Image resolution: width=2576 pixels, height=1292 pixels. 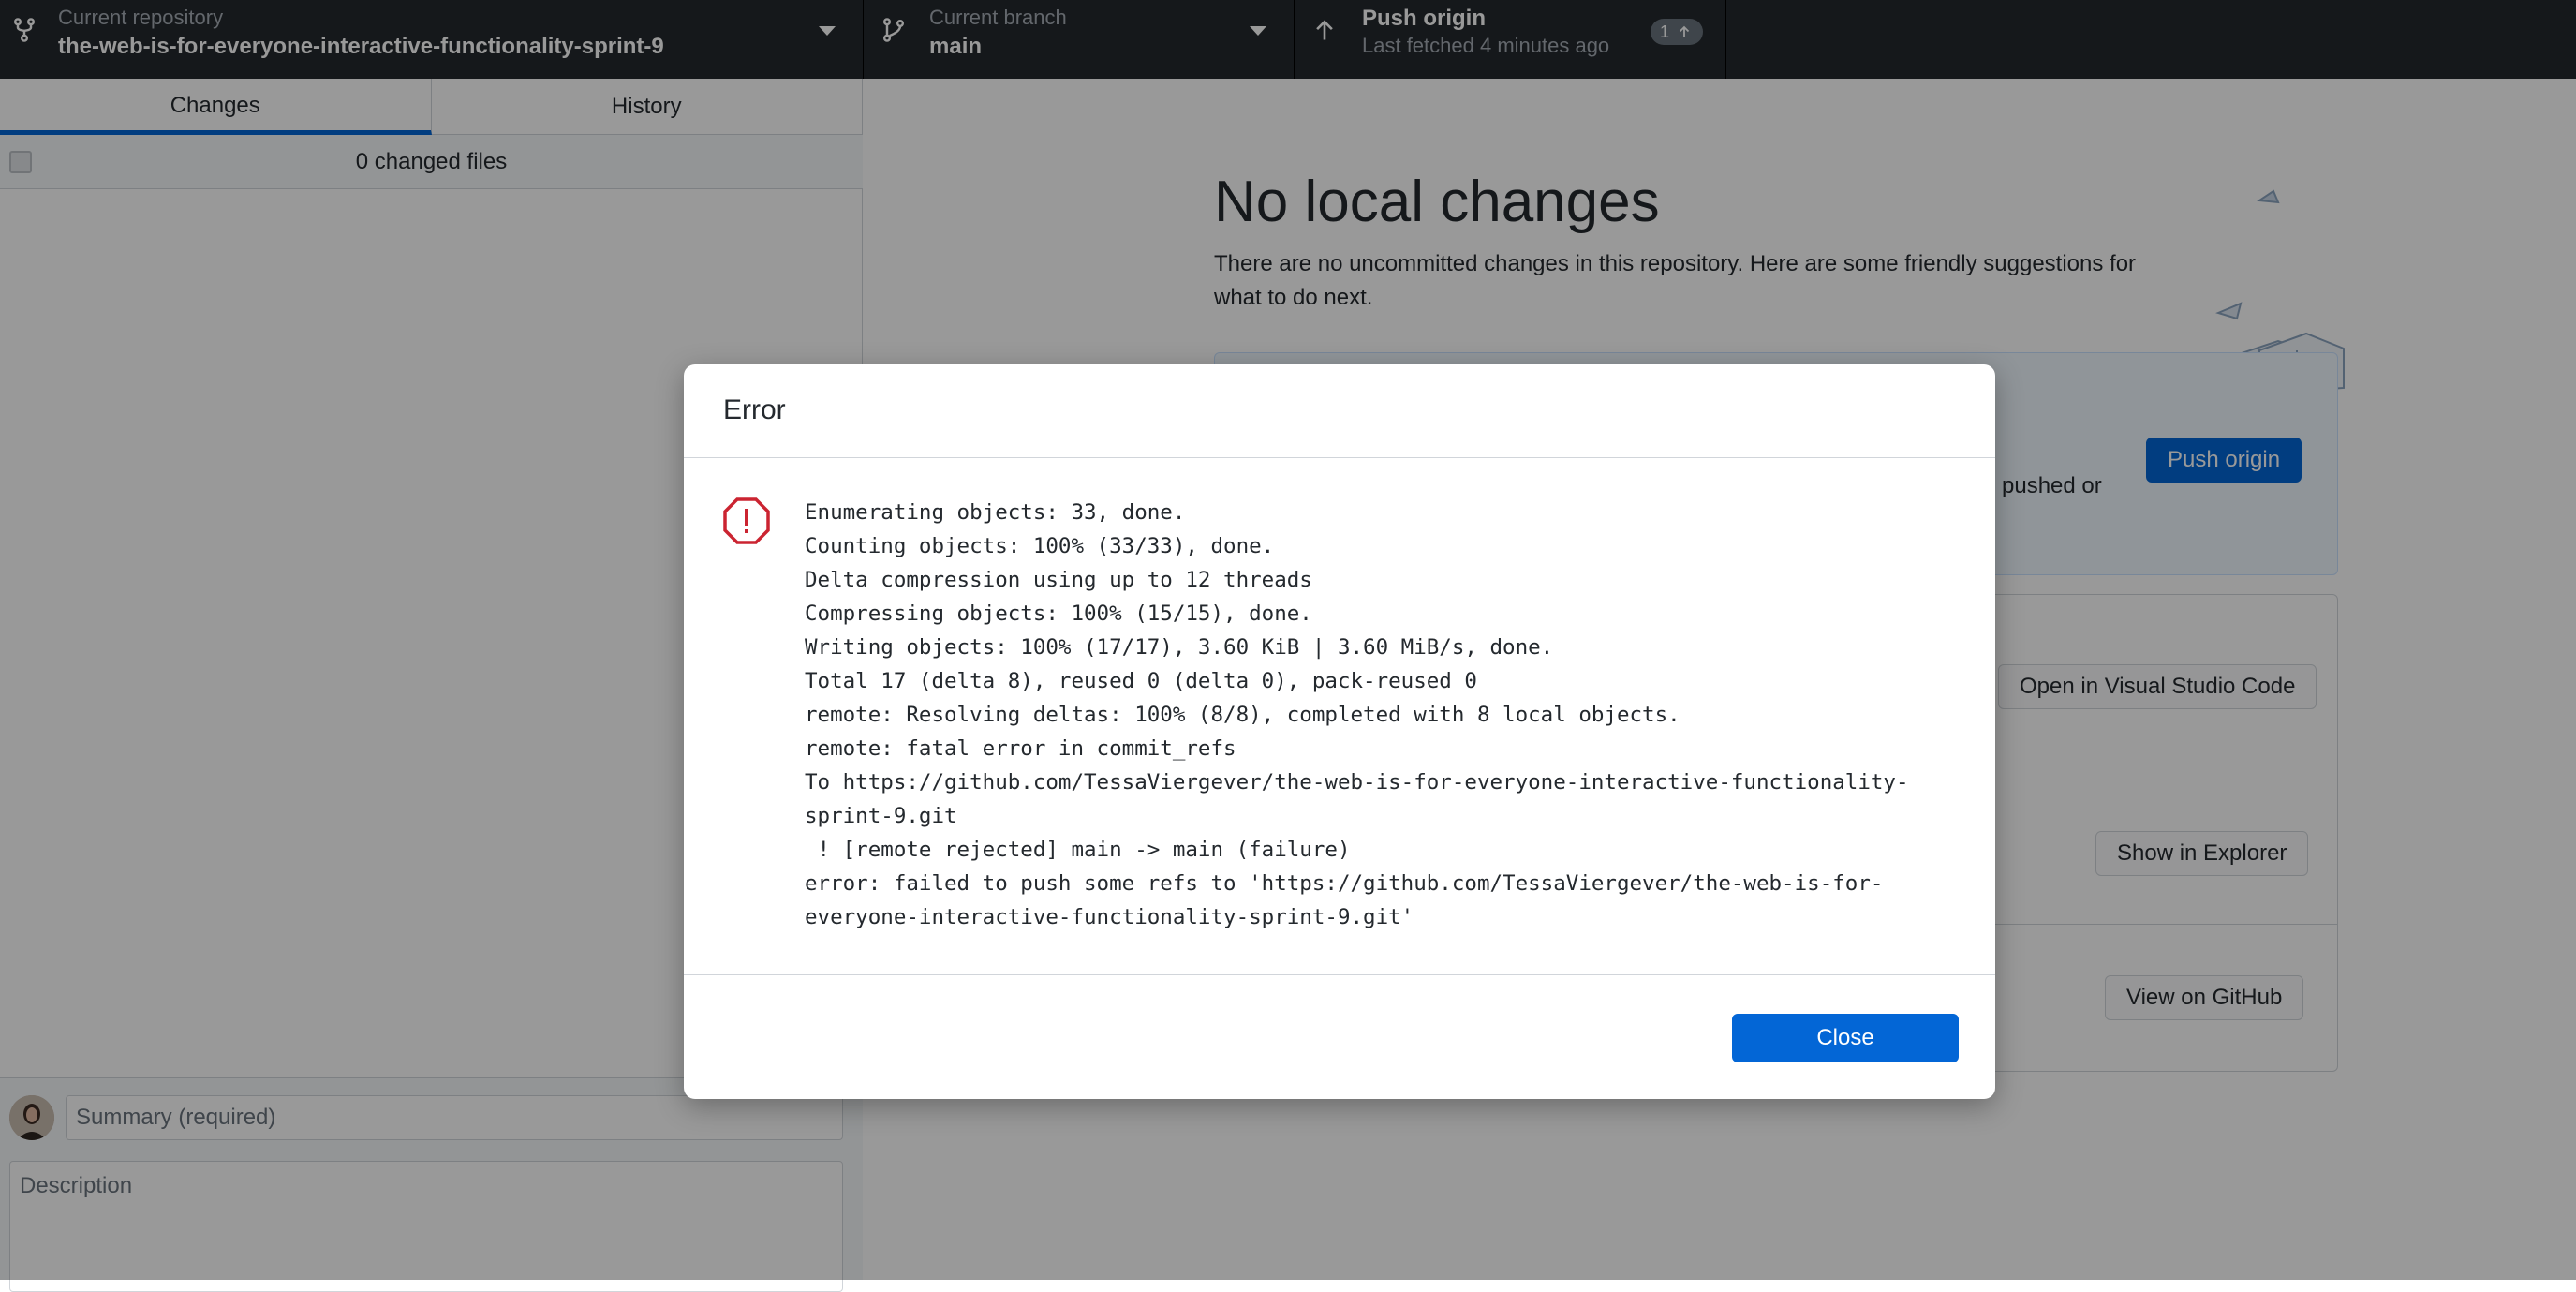 I want to click on error-output-line: Counting objects: 100% (33/33), done., so click(x=1040, y=546).